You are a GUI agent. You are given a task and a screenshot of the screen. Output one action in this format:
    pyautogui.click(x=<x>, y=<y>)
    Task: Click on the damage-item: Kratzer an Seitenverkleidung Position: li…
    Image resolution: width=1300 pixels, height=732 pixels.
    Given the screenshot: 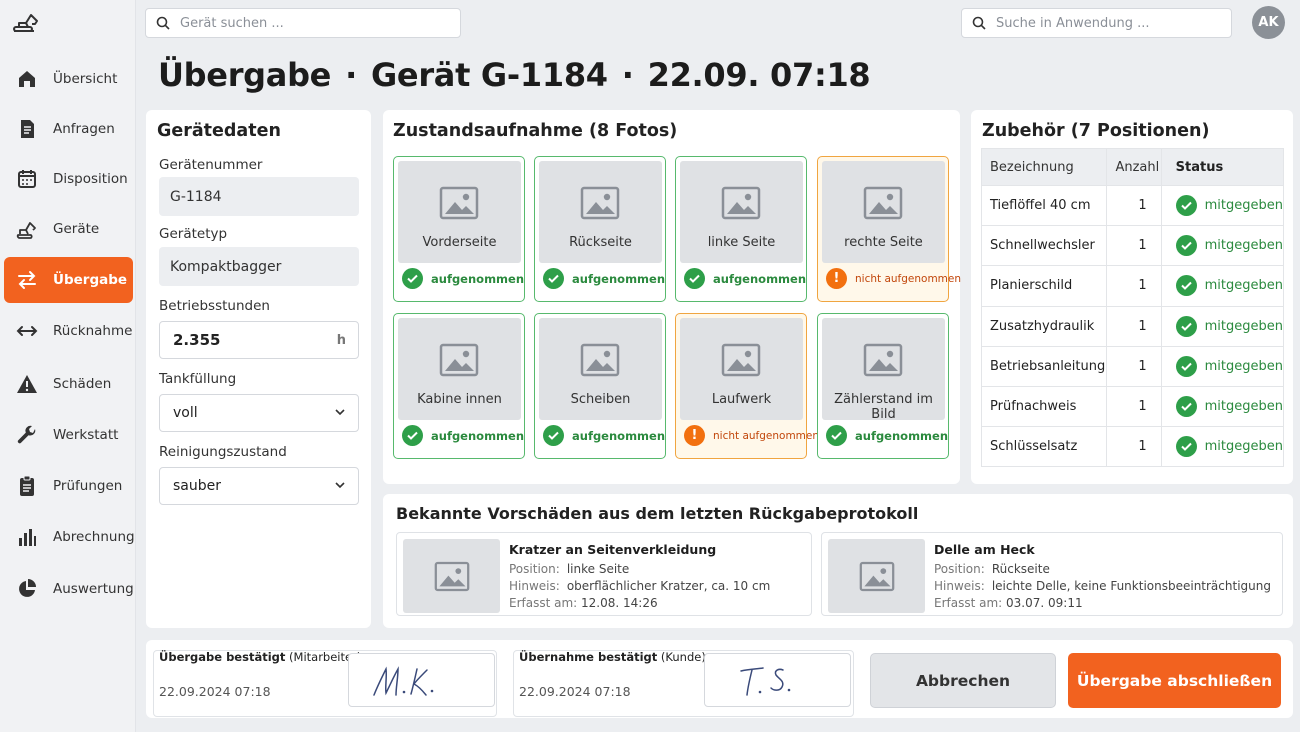 What is the action you would take?
    pyautogui.click(x=604, y=574)
    